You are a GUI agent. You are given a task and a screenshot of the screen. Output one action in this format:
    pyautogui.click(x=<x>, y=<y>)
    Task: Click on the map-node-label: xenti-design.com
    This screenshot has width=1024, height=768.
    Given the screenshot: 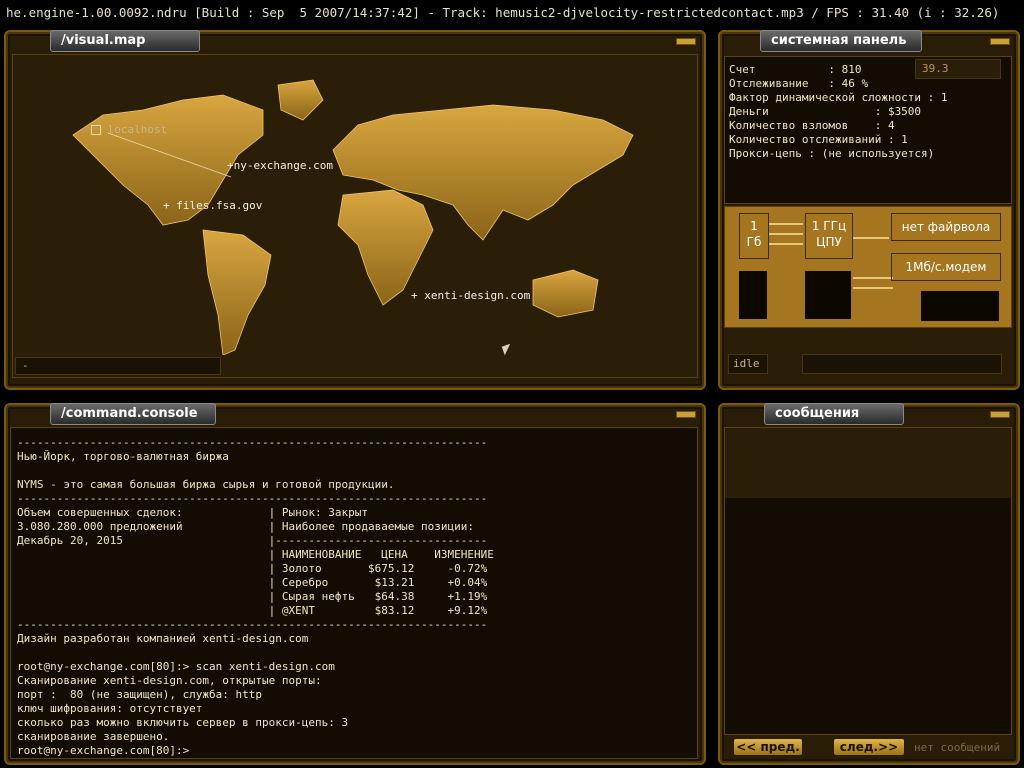 What is the action you would take?
    pyautogui.click(x=477, y=295)
    